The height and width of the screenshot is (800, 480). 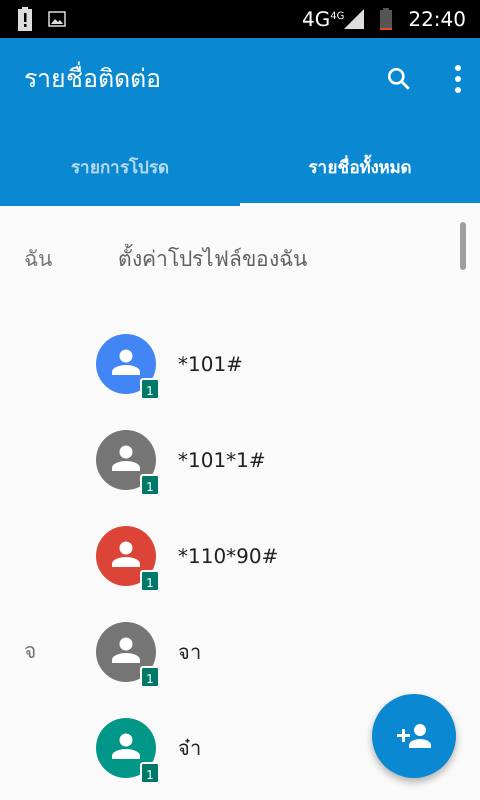 What do you see at coordinates (205, 79) in the screenshot?
I see `app-title: รายชื่อติดต่อ` at bounding box center [205, 79].